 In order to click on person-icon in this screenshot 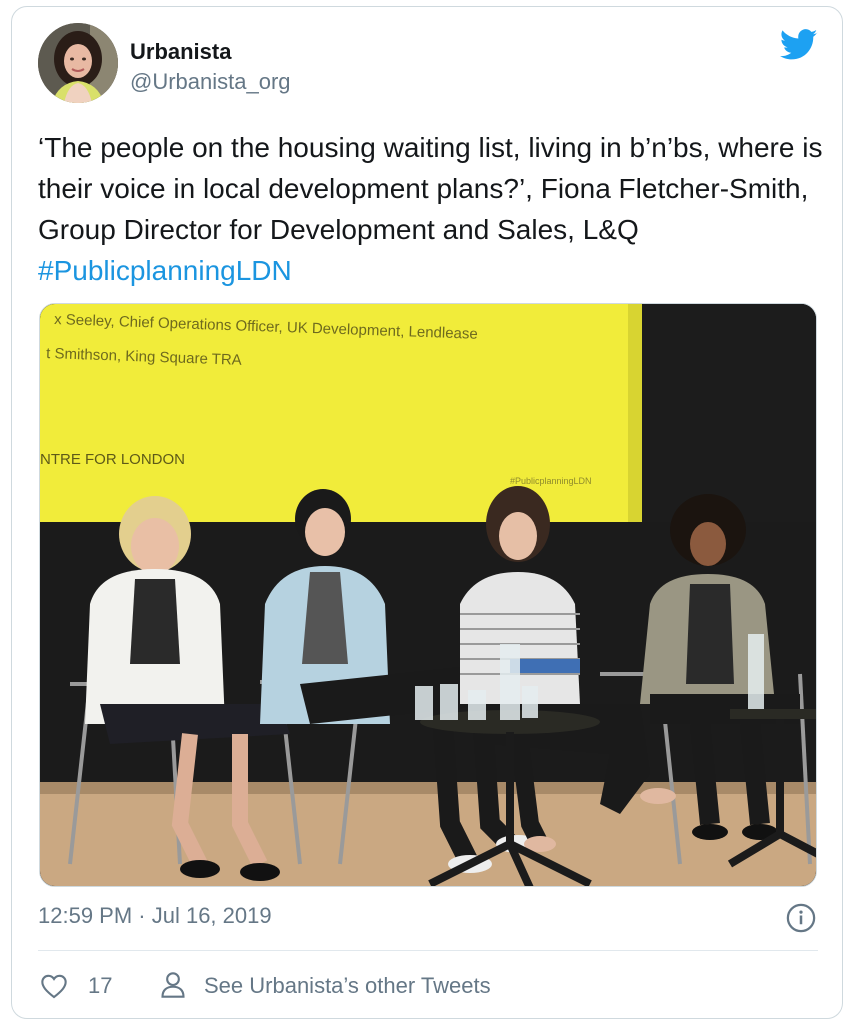, I will do `click(173, 985)`.